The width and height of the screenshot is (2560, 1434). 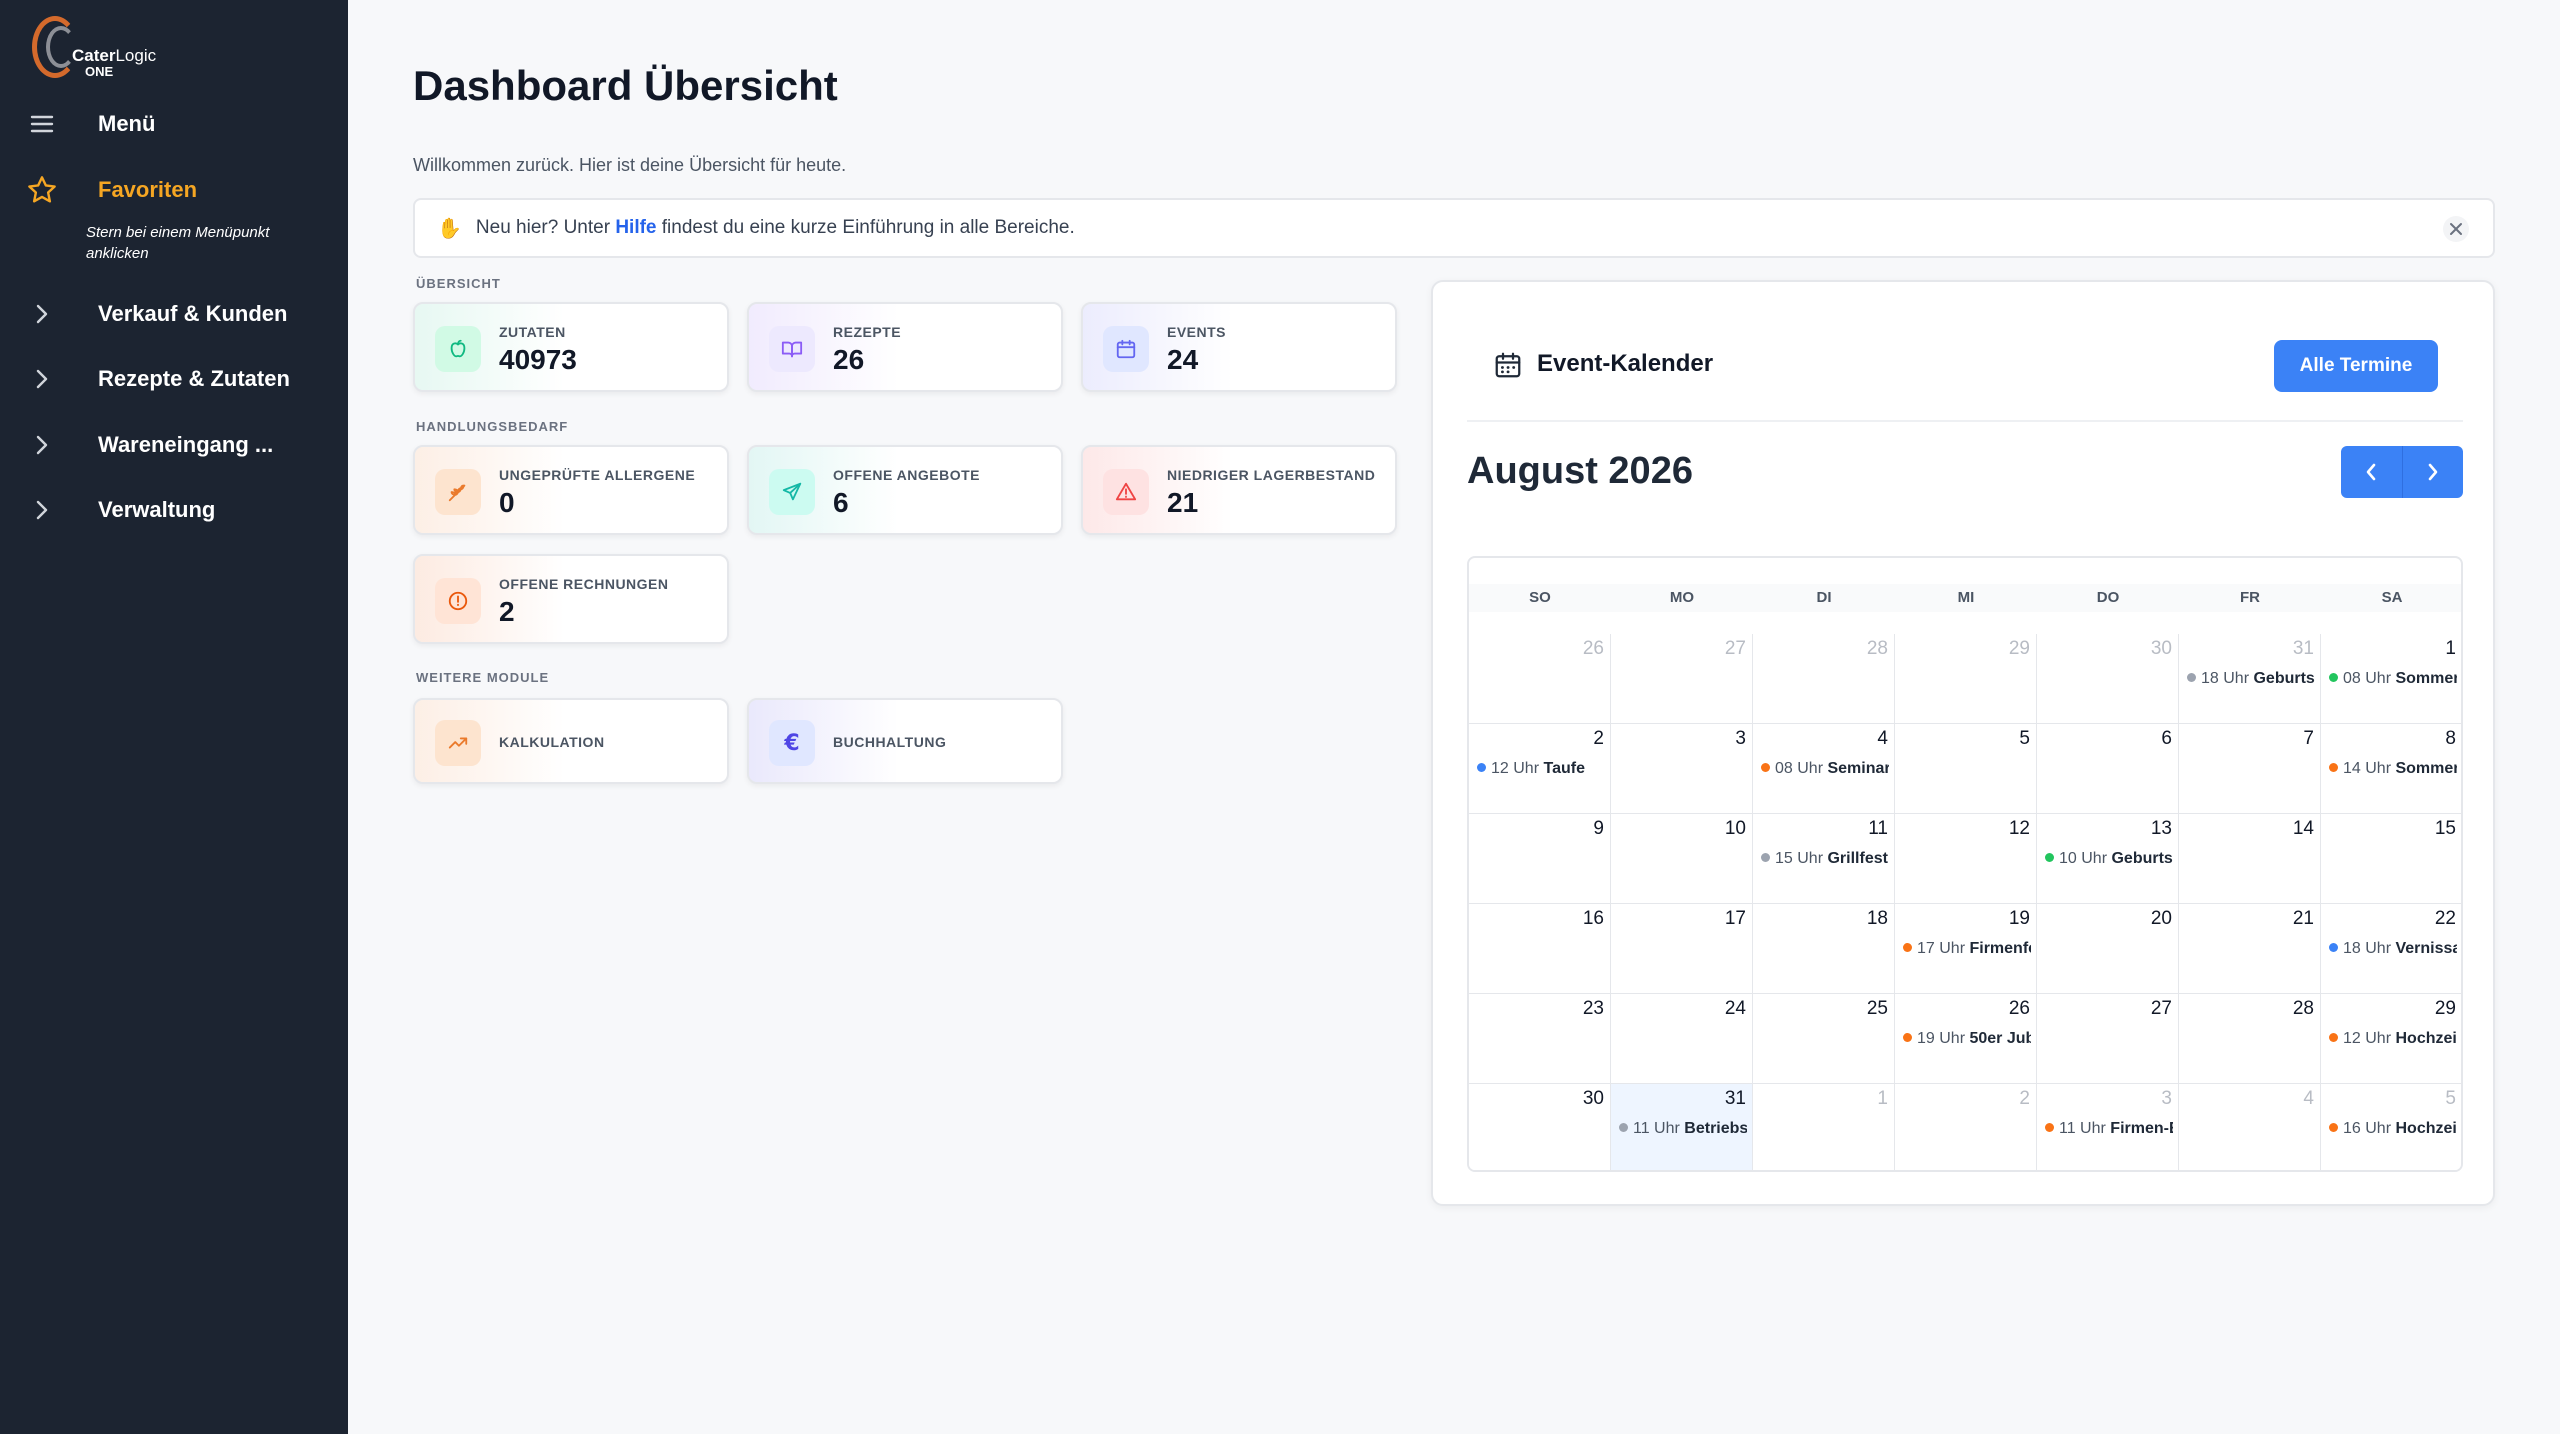 I want to click on weekday-header: SA, so click(x=2391, y=598).